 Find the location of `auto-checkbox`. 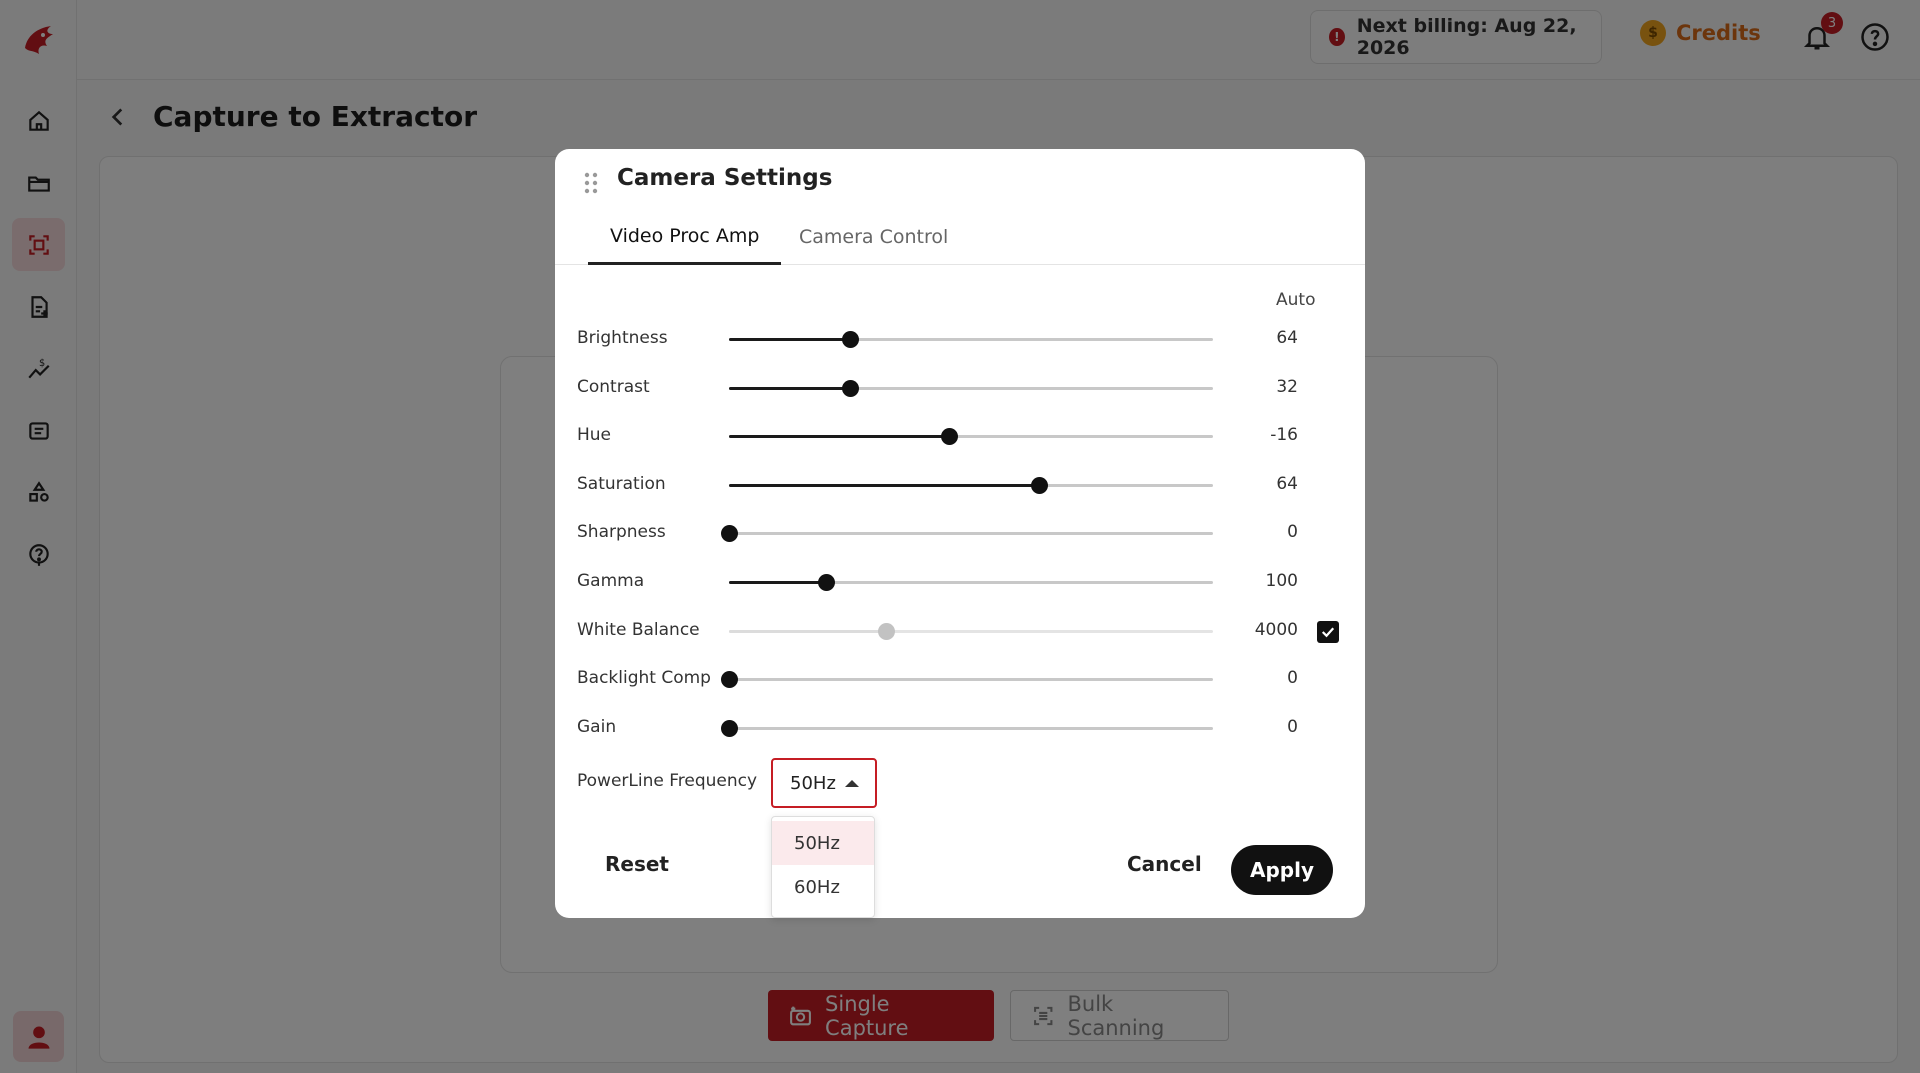

auto-checkbox is located at coordinates (1328, 631).